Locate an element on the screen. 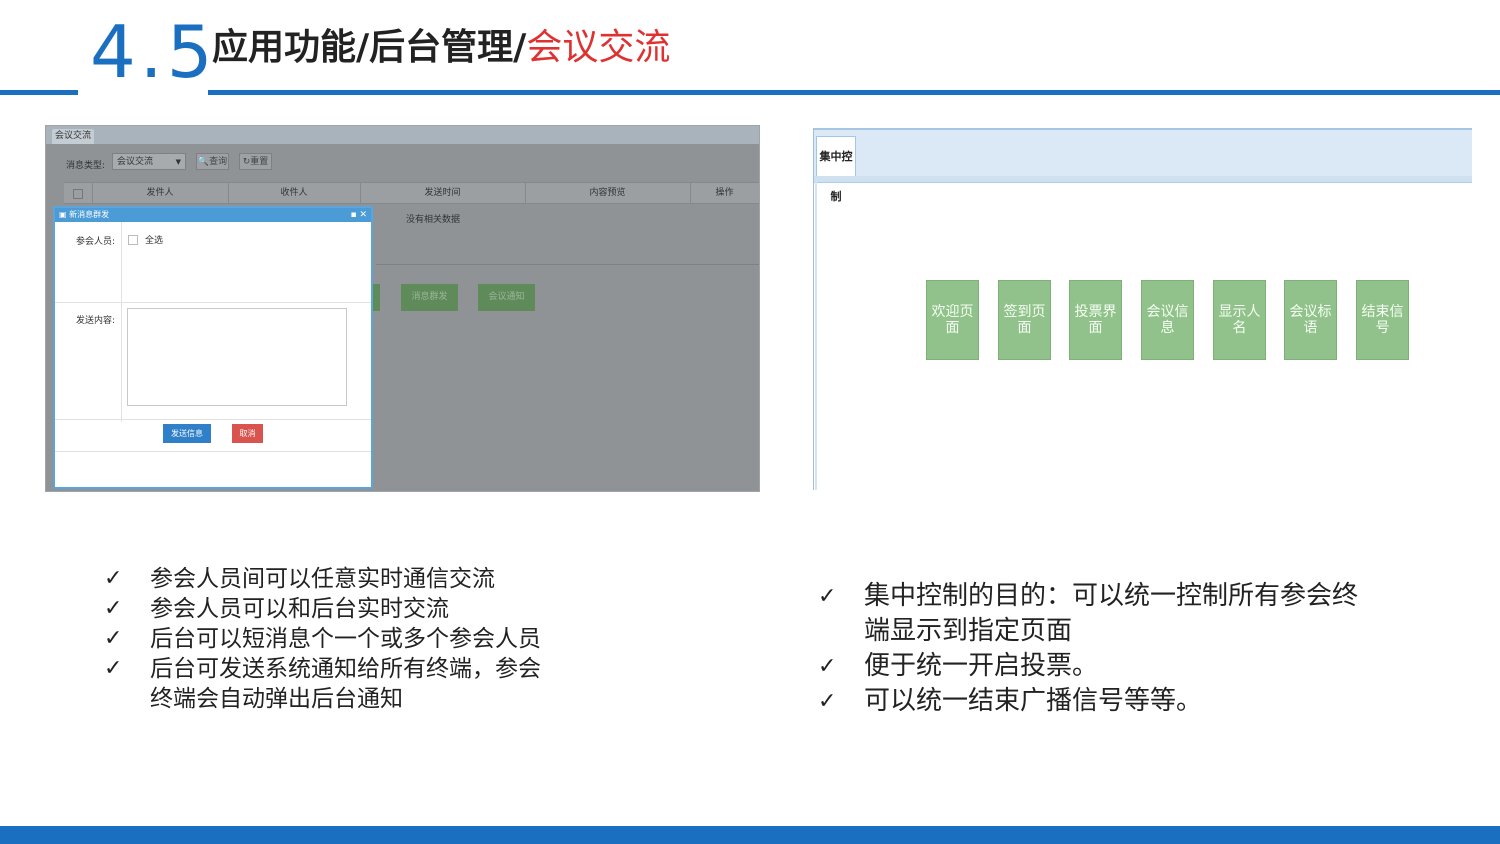  close-icon: ▪ ✕ is located at coordinates (358, 215).